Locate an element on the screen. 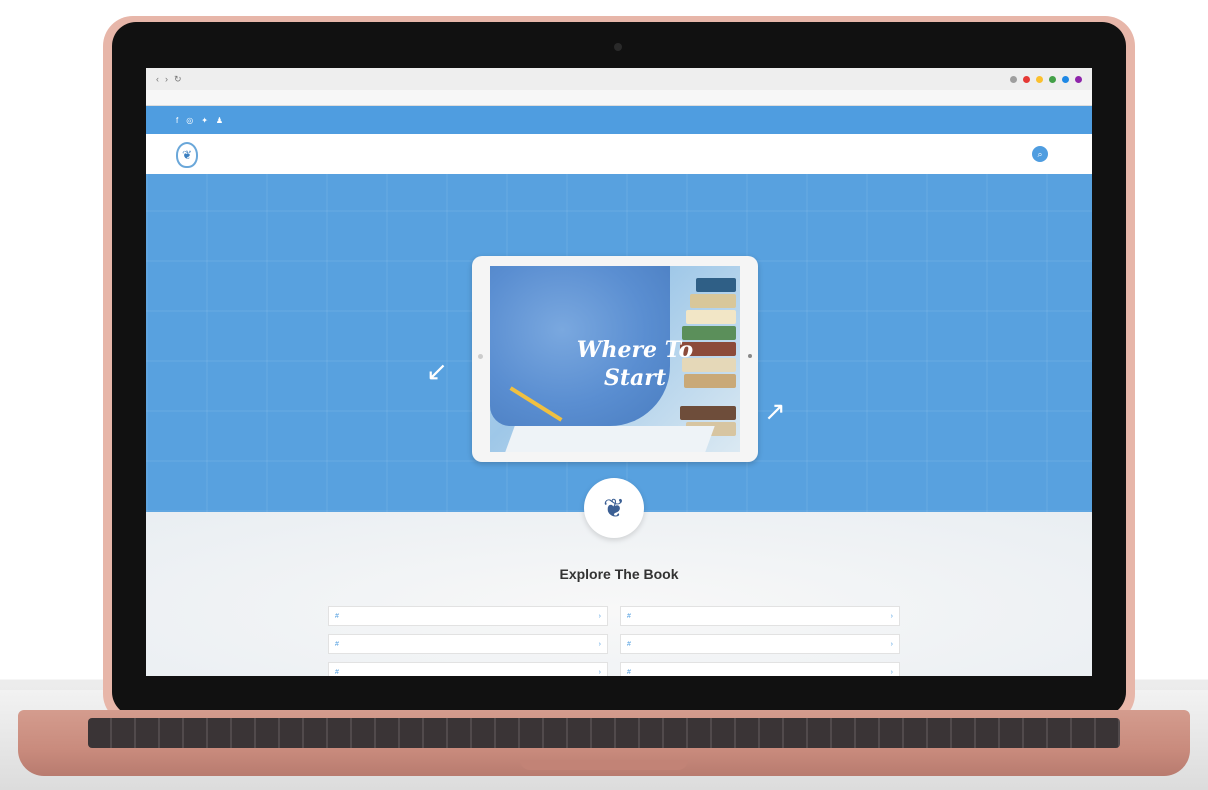  social-links: f ◎ ✦ ♟ is located at coordinates (199, 120).